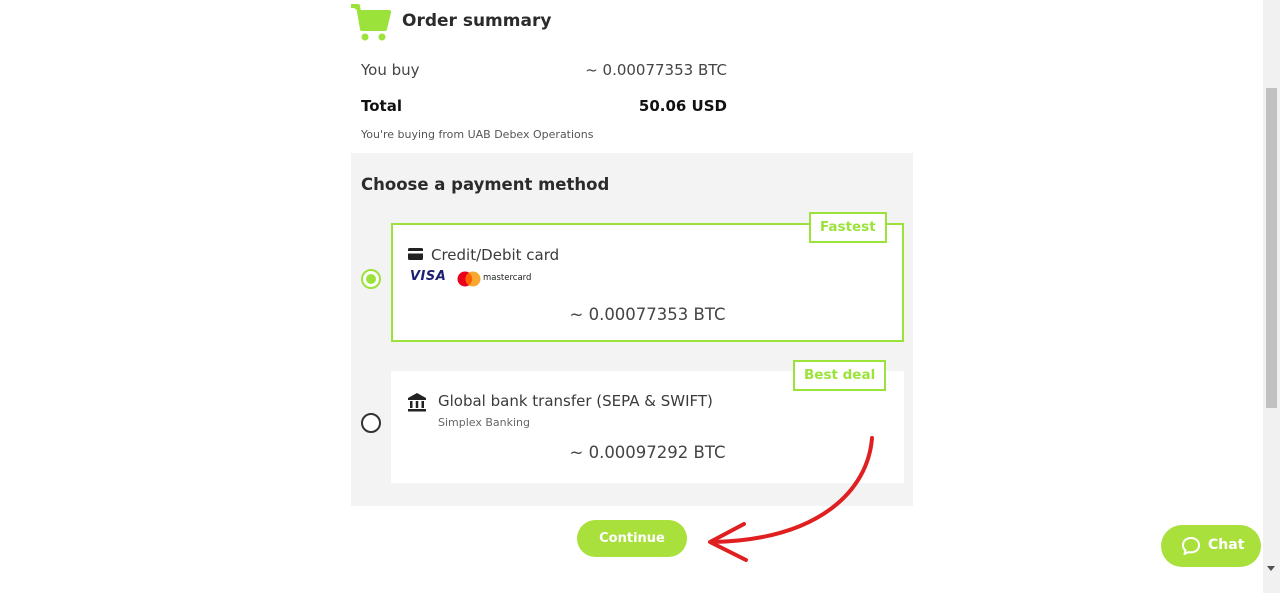 The height and width of the screenshot is (593, 1280). I want to click on credit-card-icon, so click(415, 254).